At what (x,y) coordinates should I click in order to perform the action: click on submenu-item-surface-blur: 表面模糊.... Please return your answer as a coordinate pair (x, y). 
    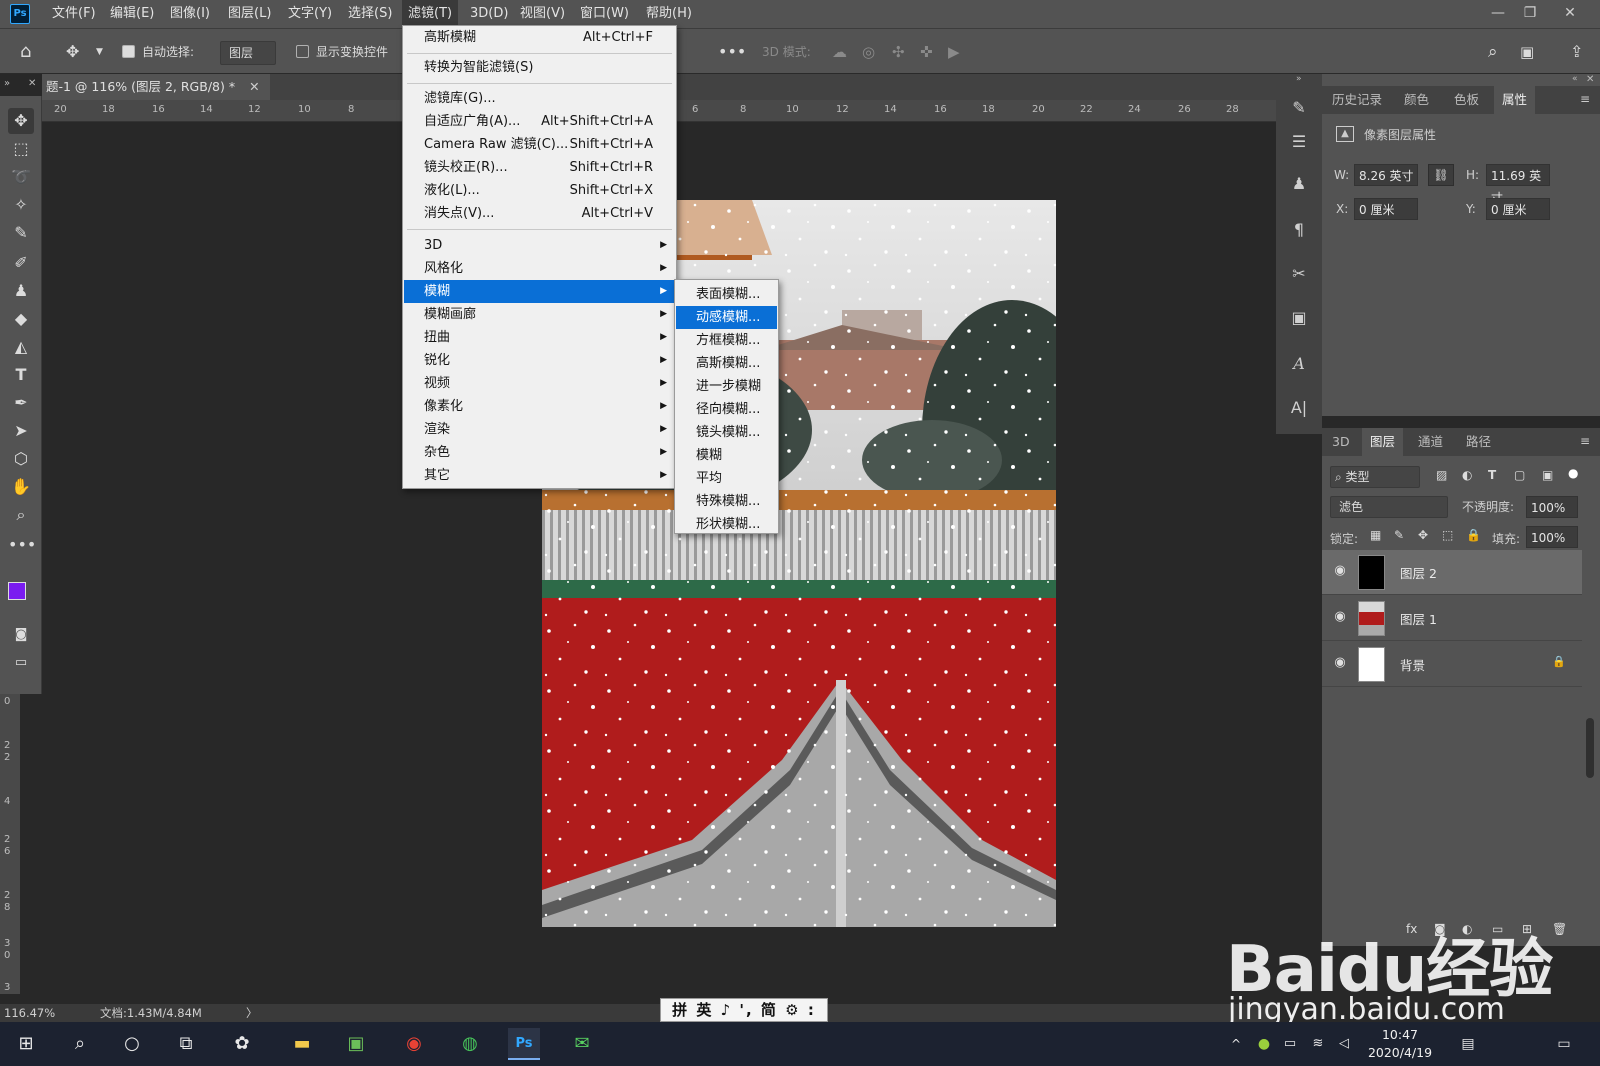
    Looking at the image, I should click on (726, 294).